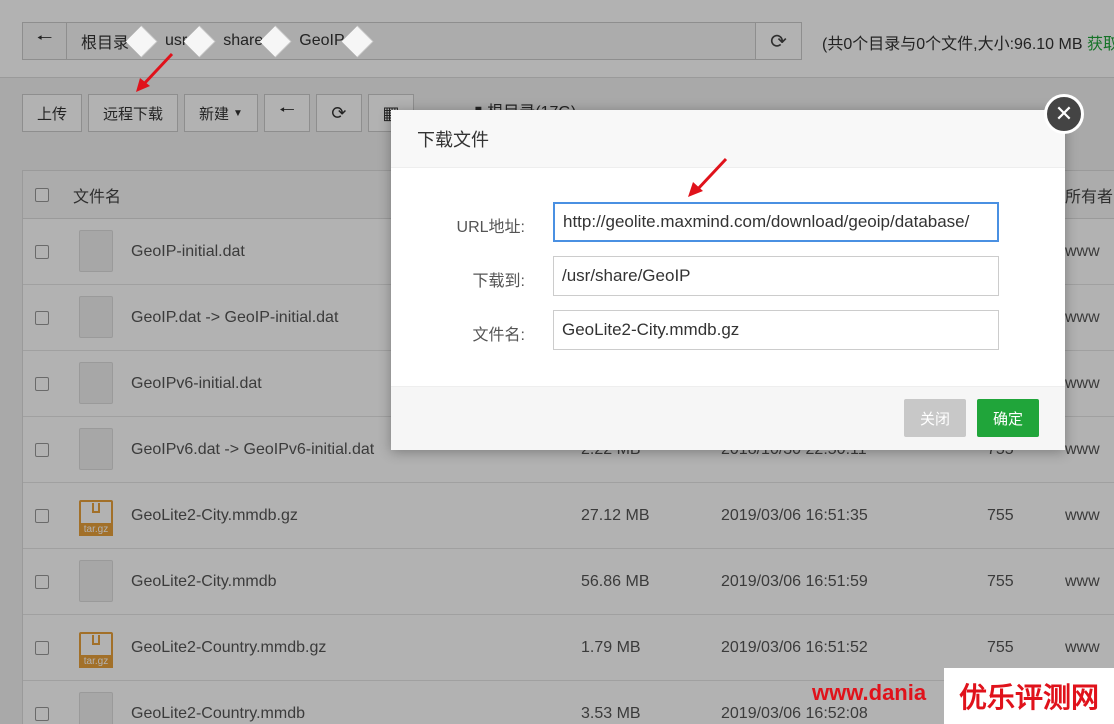  I want to click on dest-label: 下载到:, so click(498, 281).